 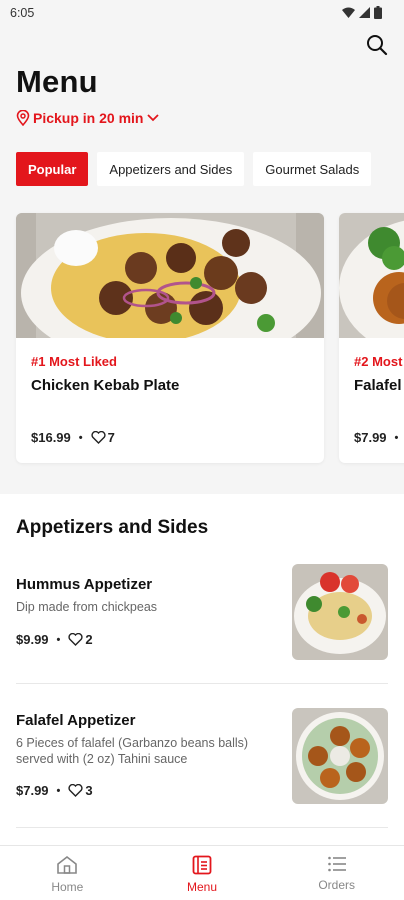 I want to click on search-icon, so click(x=377, y=45).